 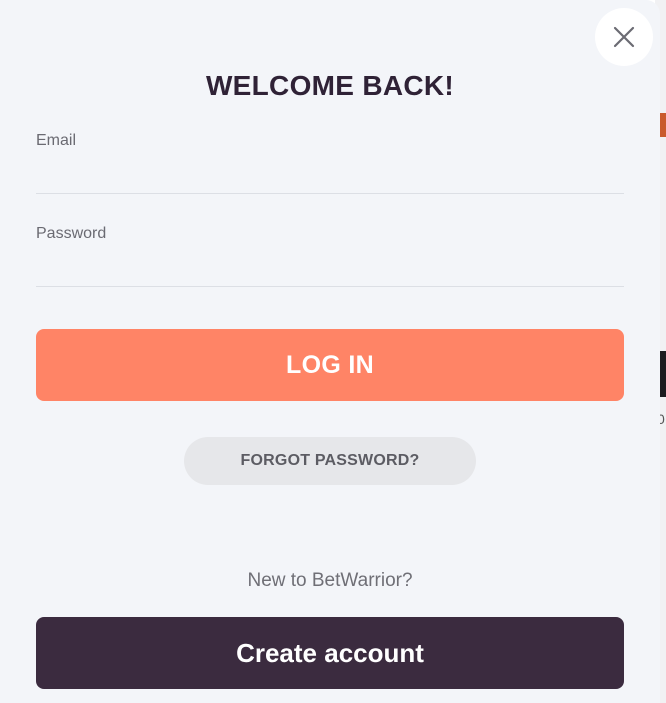 I want to click on password-field, so click(x=330, y=269).